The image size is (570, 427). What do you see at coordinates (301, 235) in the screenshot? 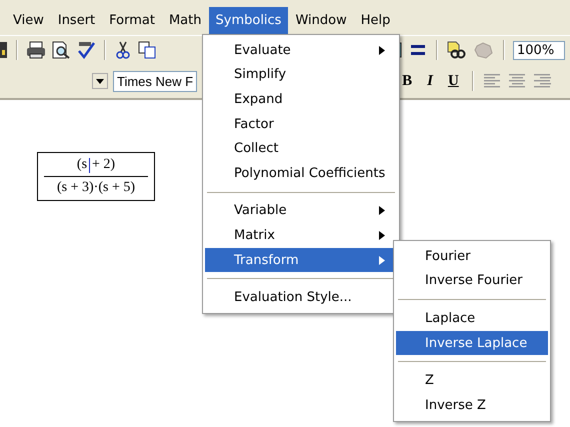
I see `menu-item: Matrix` at bounding box center [301, 235].